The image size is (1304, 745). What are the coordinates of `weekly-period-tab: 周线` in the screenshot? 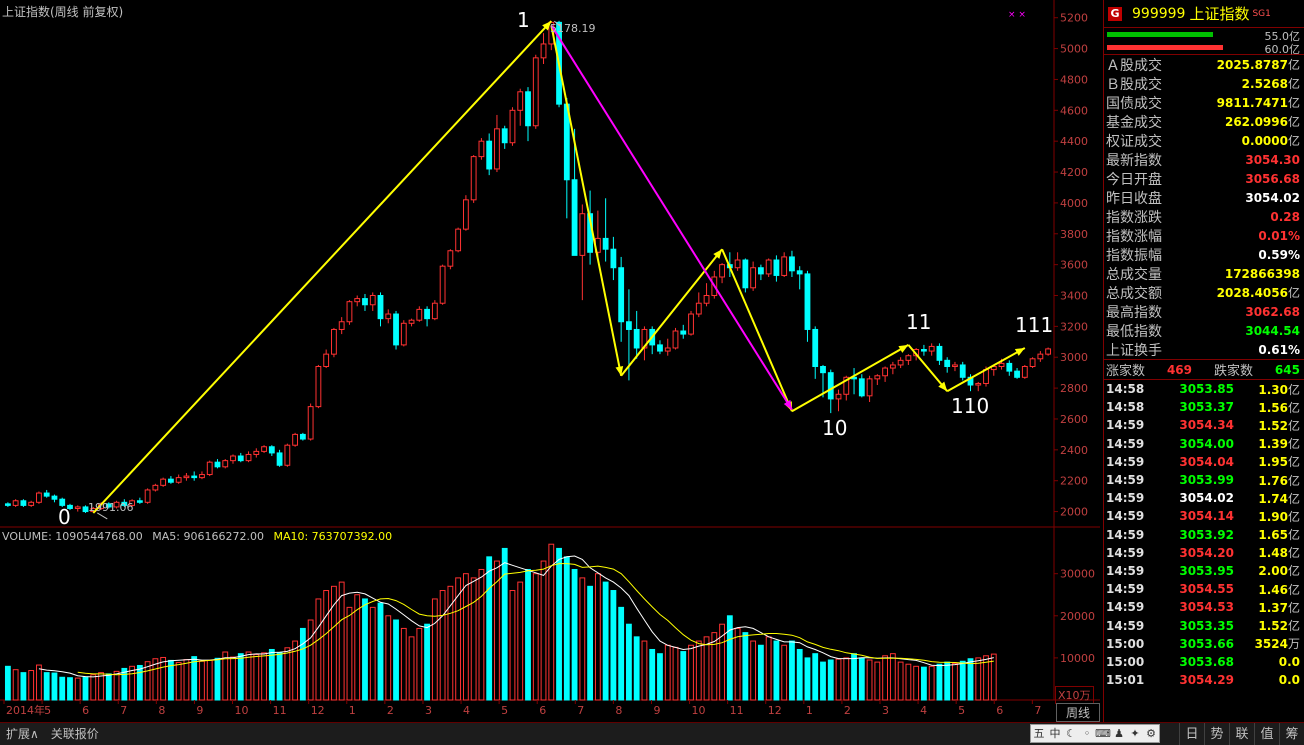 It's located at (1078, 712).